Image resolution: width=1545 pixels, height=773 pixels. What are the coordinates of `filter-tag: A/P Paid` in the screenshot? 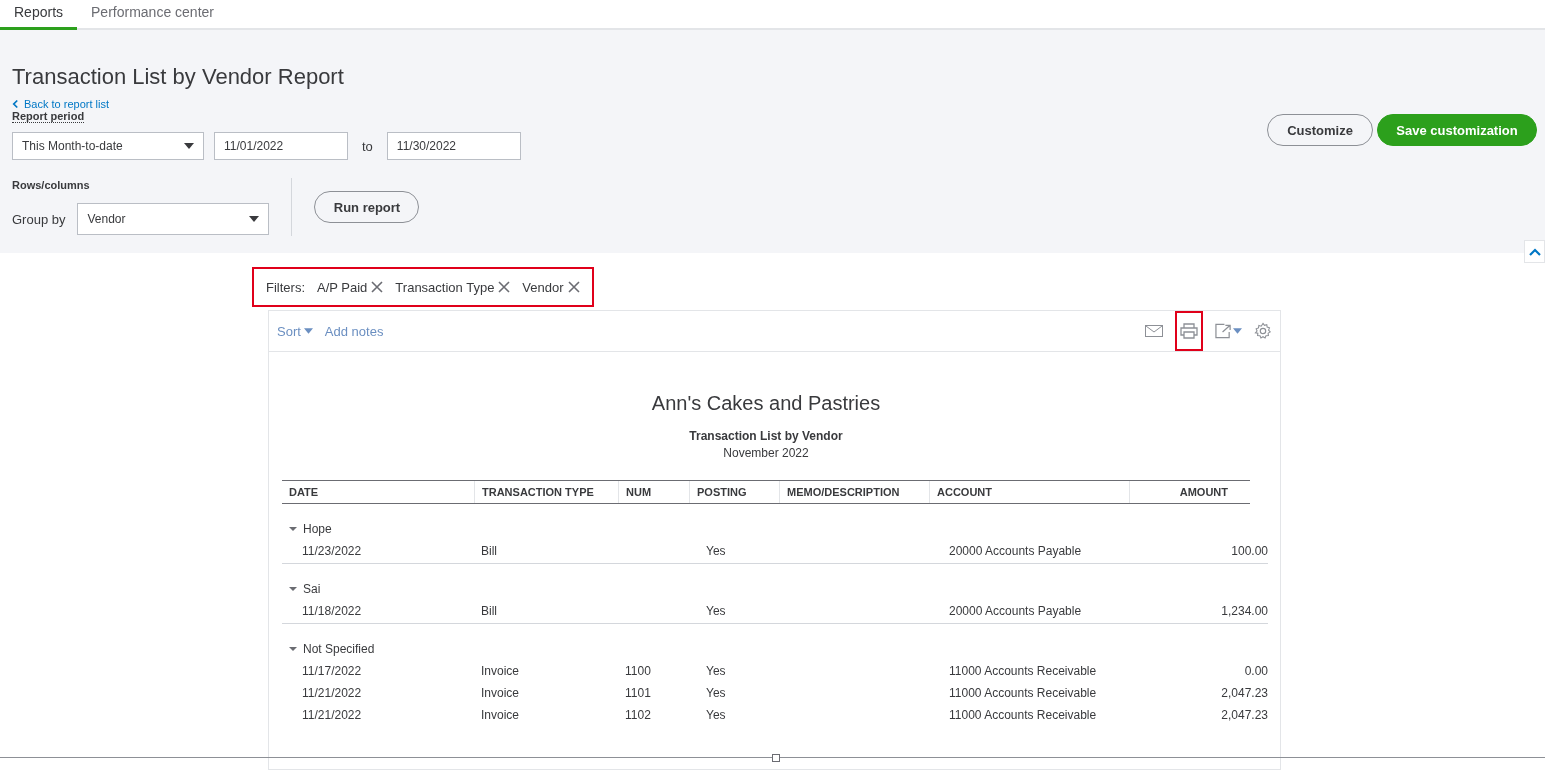 It's located at (342, 287).